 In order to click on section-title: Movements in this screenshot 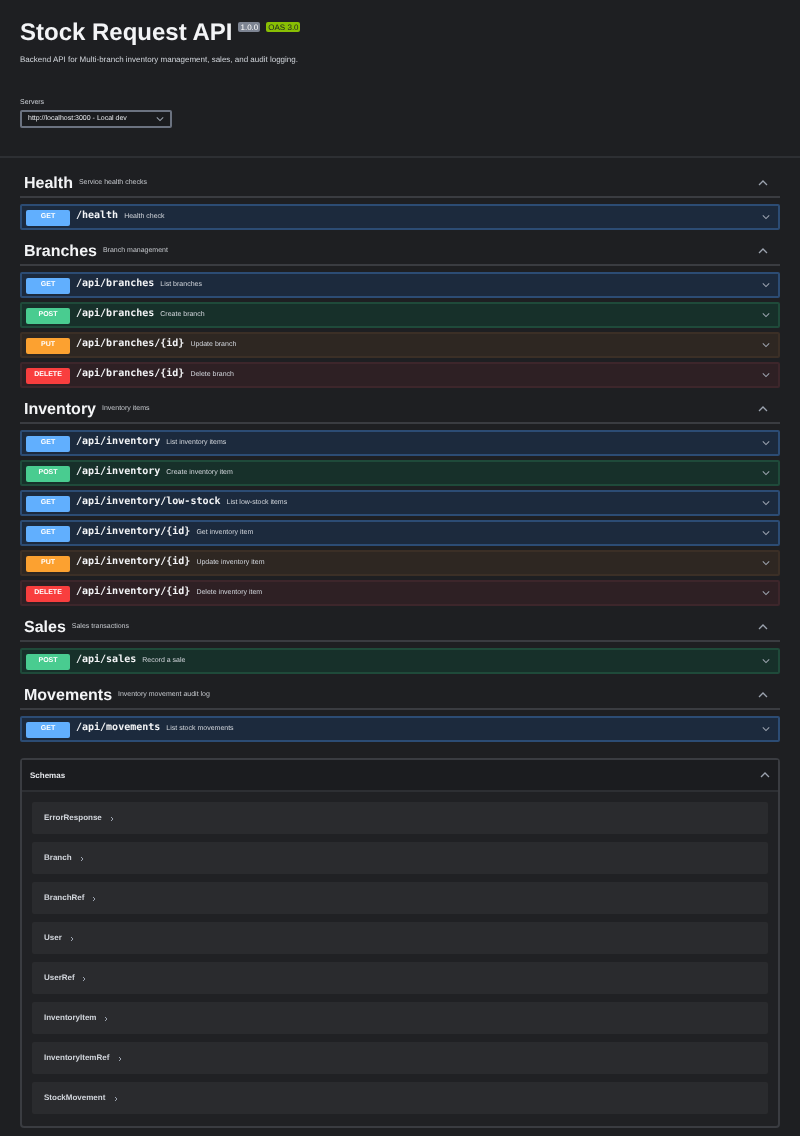, I will do `click(68, 695)`.